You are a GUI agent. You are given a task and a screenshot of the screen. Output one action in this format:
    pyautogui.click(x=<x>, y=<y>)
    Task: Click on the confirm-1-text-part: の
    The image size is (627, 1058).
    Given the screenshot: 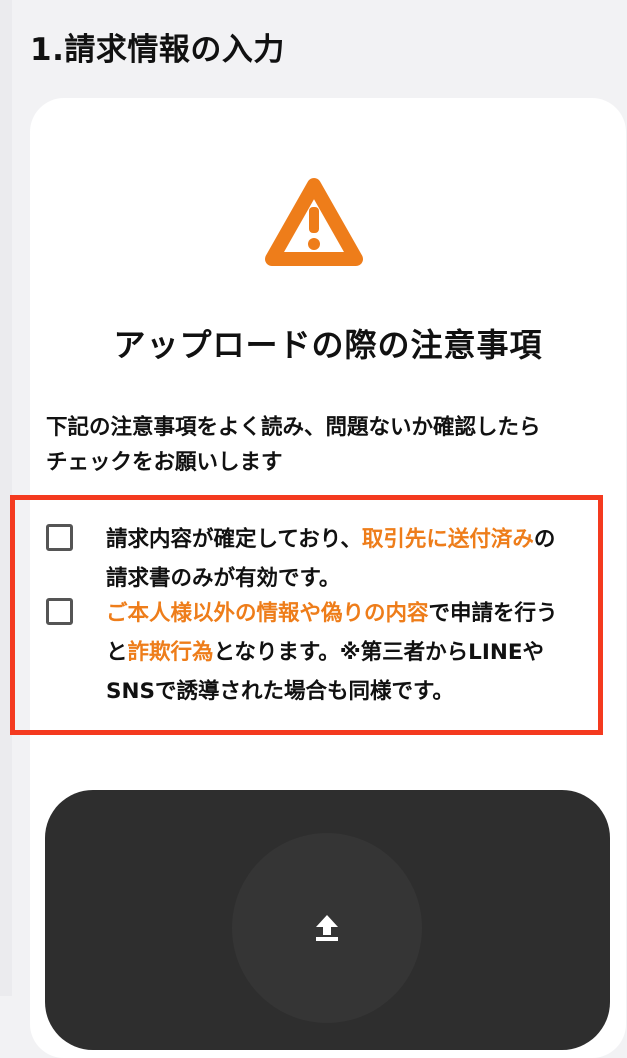 What is the action you would take?
    pyautogui.click(x=544, y=539)
    